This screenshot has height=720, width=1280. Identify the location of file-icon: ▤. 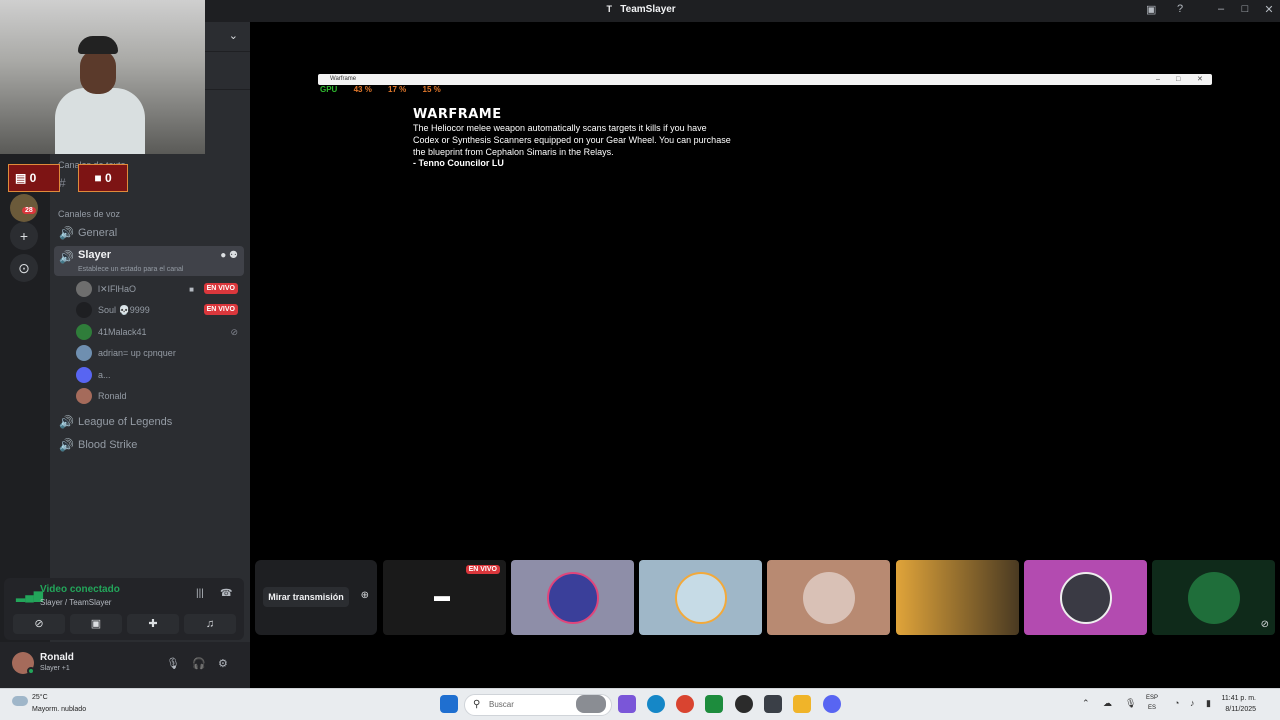
(22, 178).